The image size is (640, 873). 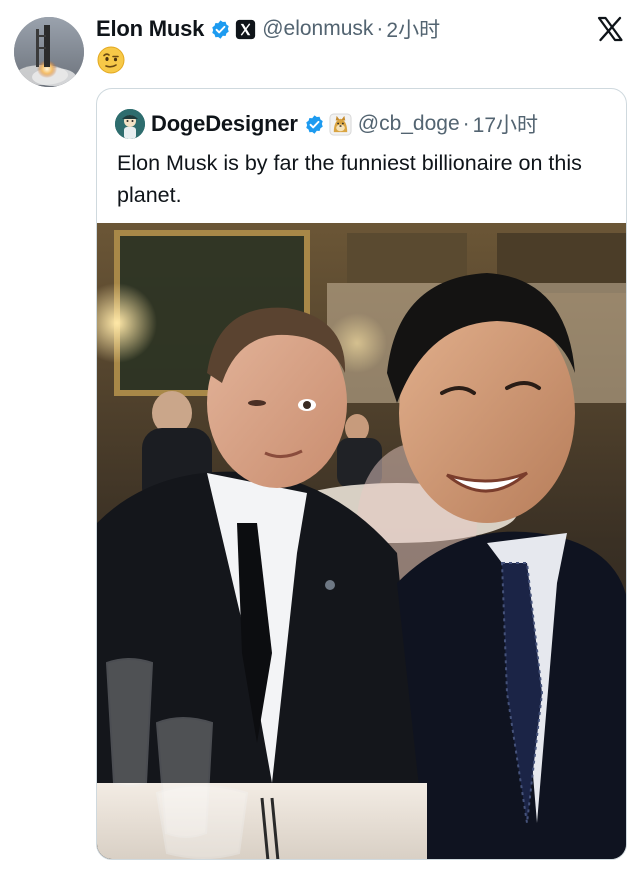 I want to click on doge-badge-icon, so click(x=340, y=124).